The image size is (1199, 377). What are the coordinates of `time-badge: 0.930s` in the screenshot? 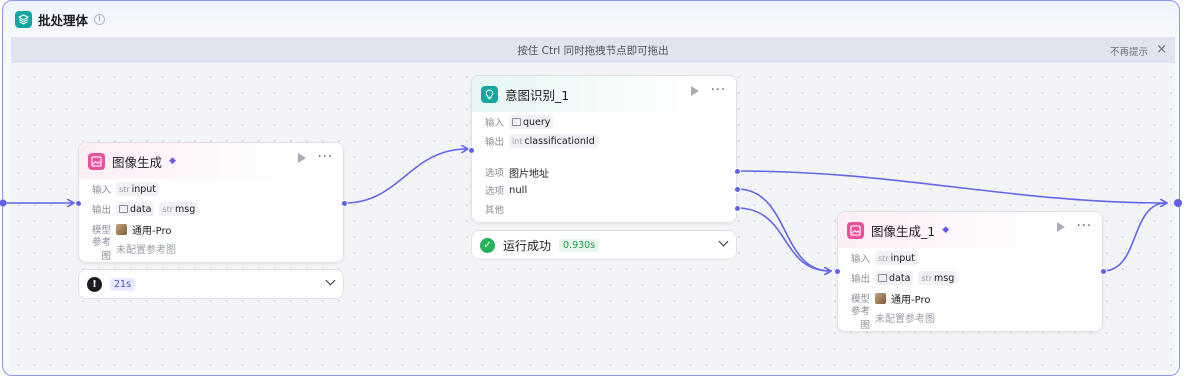 It's located at (579, 245).